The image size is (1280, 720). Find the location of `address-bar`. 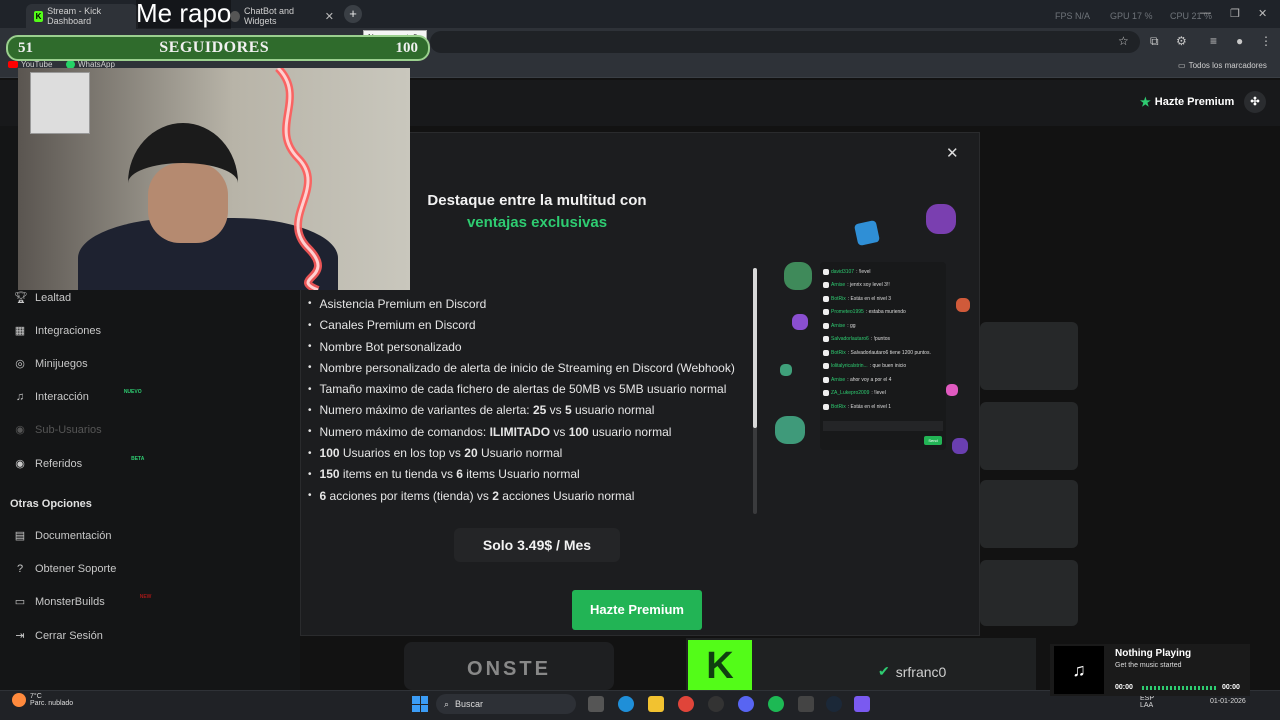

address-bar is located at coordinates (785, 42).